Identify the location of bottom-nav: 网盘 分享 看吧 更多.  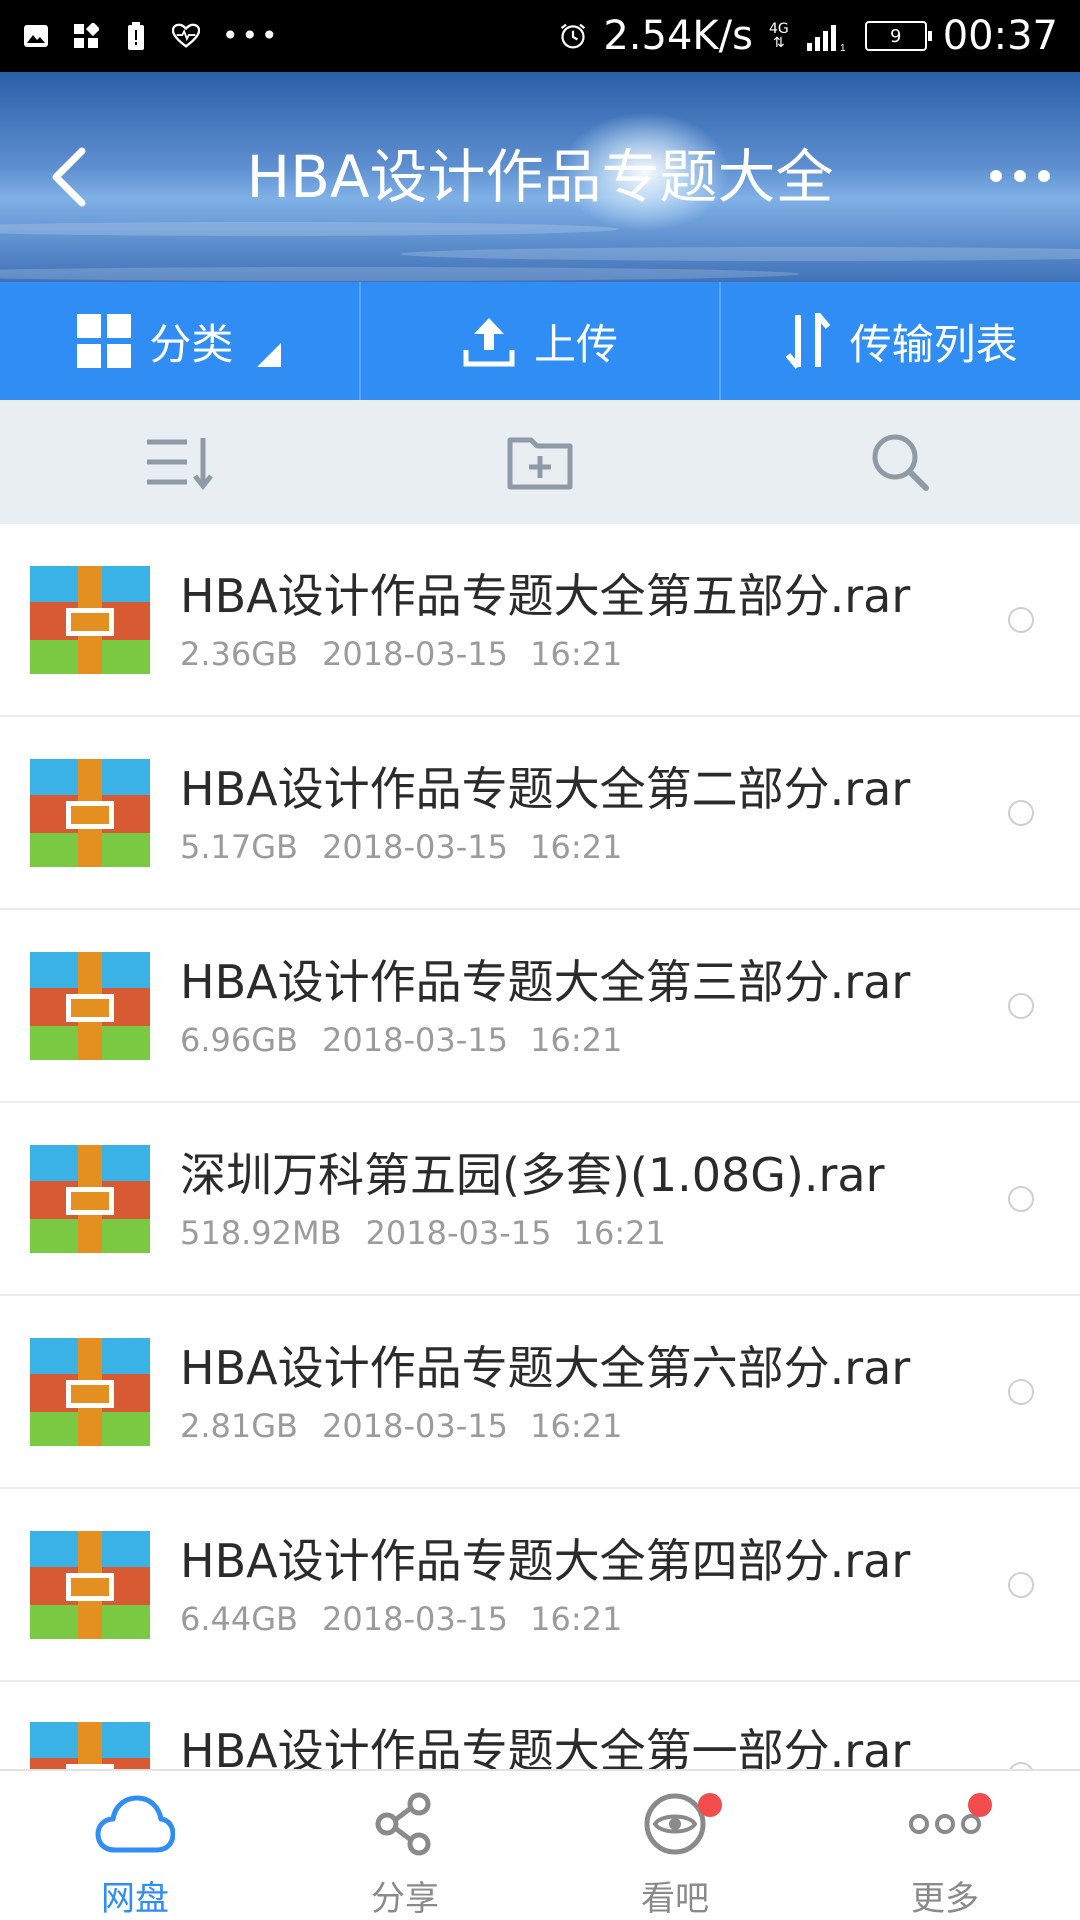
(540, 1844).